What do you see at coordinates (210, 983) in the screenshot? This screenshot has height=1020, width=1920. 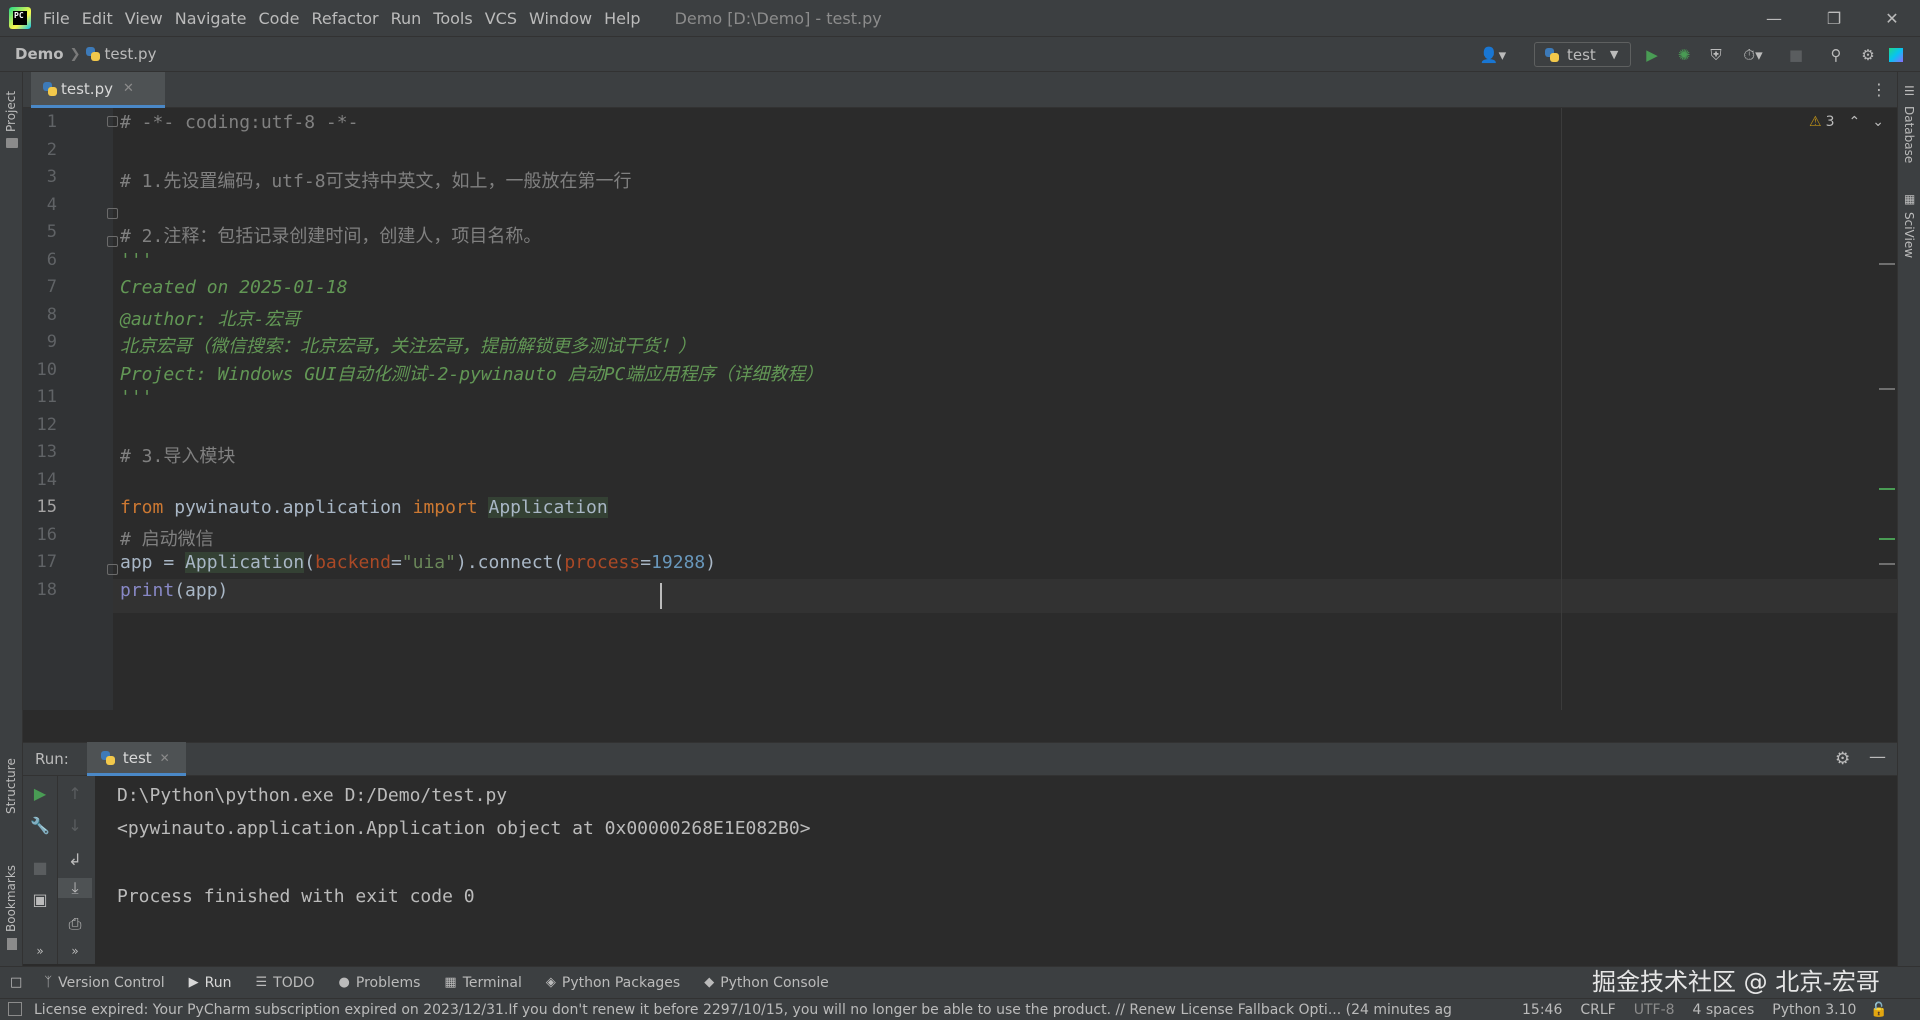 I see `tool-tab-run: ▶ Run` at bounding box center [210, 983].